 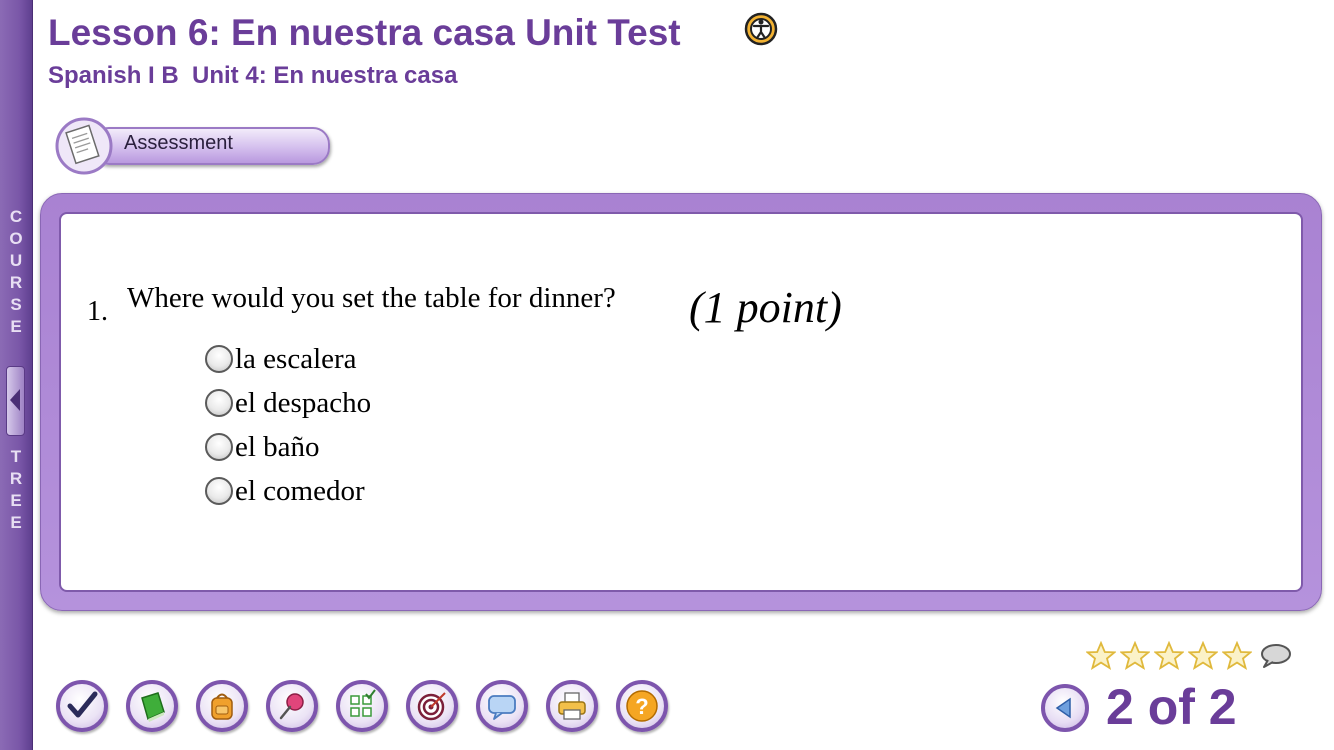 What do you see at coordinates (364, 32) in the screenshot?
I see `page-title: Lesson 6: En nuestra casa Unit Test` at bounding box center [364, 32].